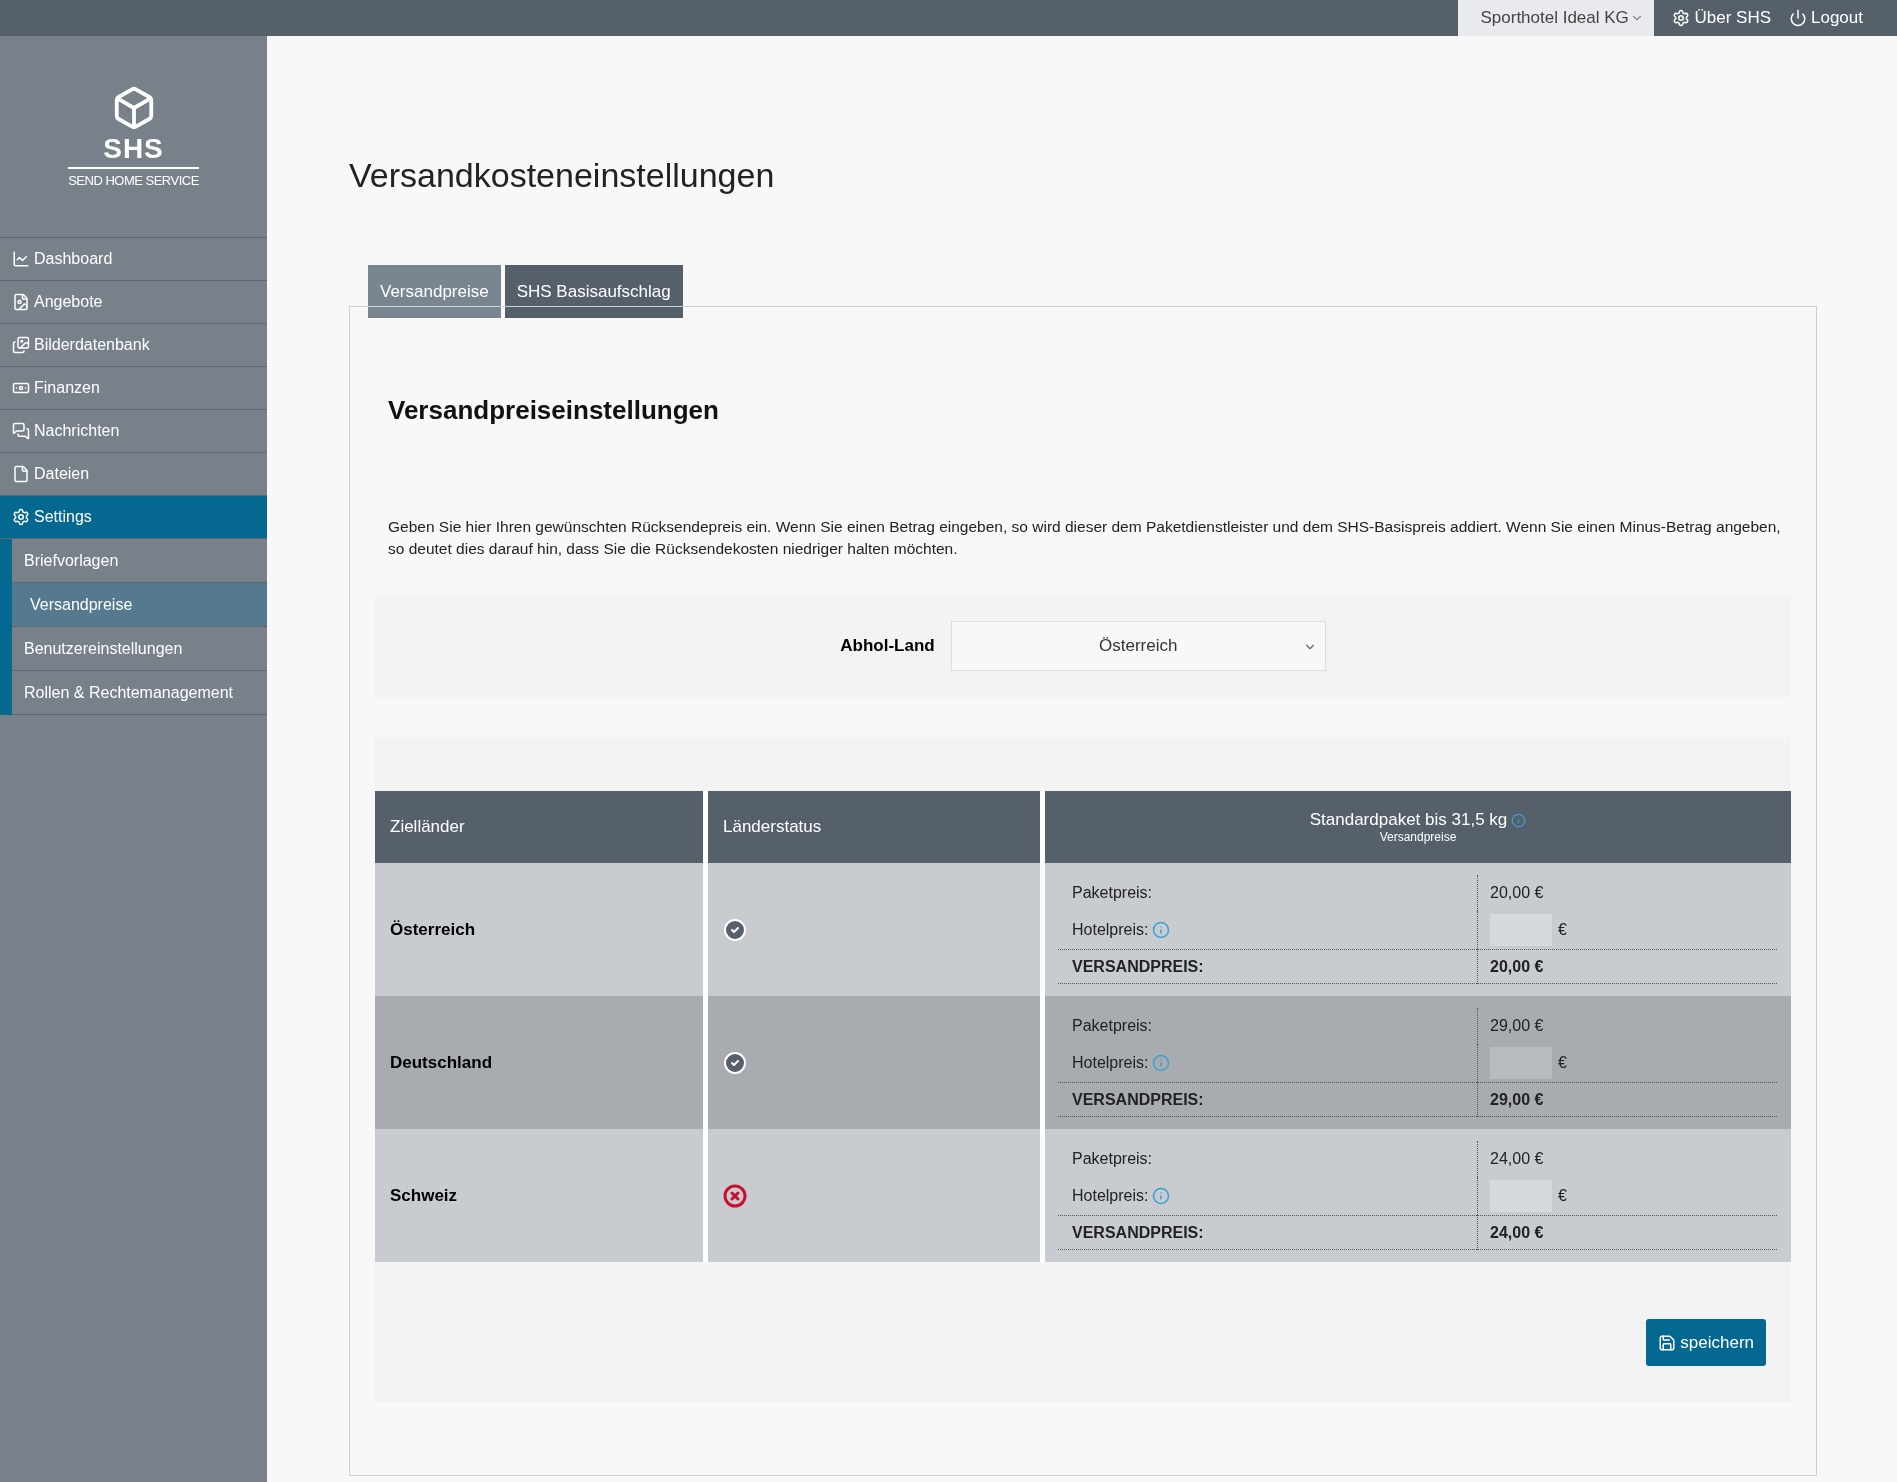 This screenshot has width=1897, height=1482. What do you see at coordinates (1408, 820) in the screenshot?
I see `header-title: Standardpaket bis 31,5 kg` at bounding box center [1408, 820].